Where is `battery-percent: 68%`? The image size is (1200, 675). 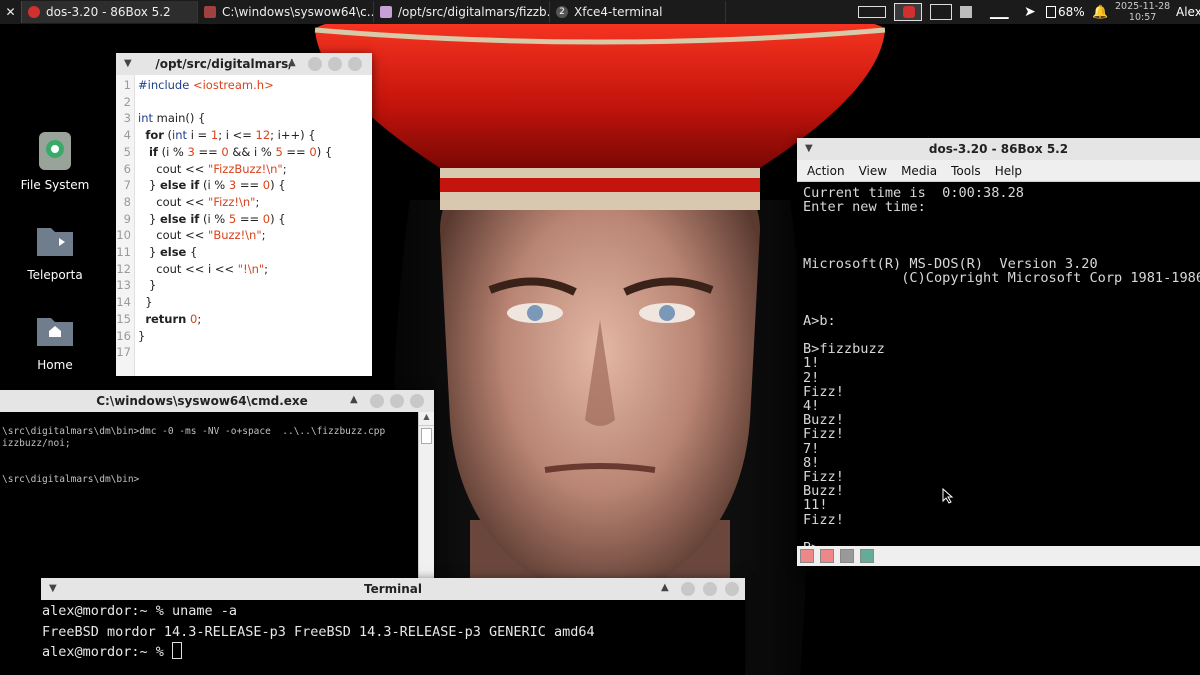 battery-percent: 68% is located at coordinates (1071, 12).